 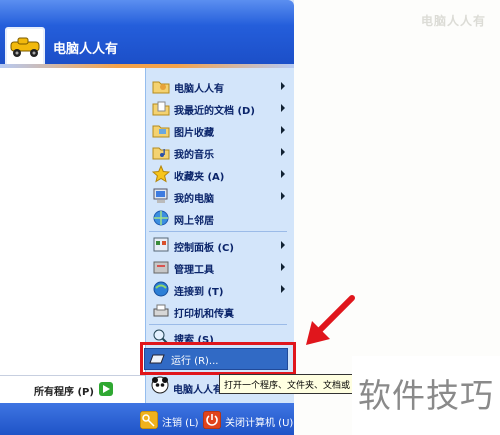 I want to click on user-avatar, so click(x=25, y=47).